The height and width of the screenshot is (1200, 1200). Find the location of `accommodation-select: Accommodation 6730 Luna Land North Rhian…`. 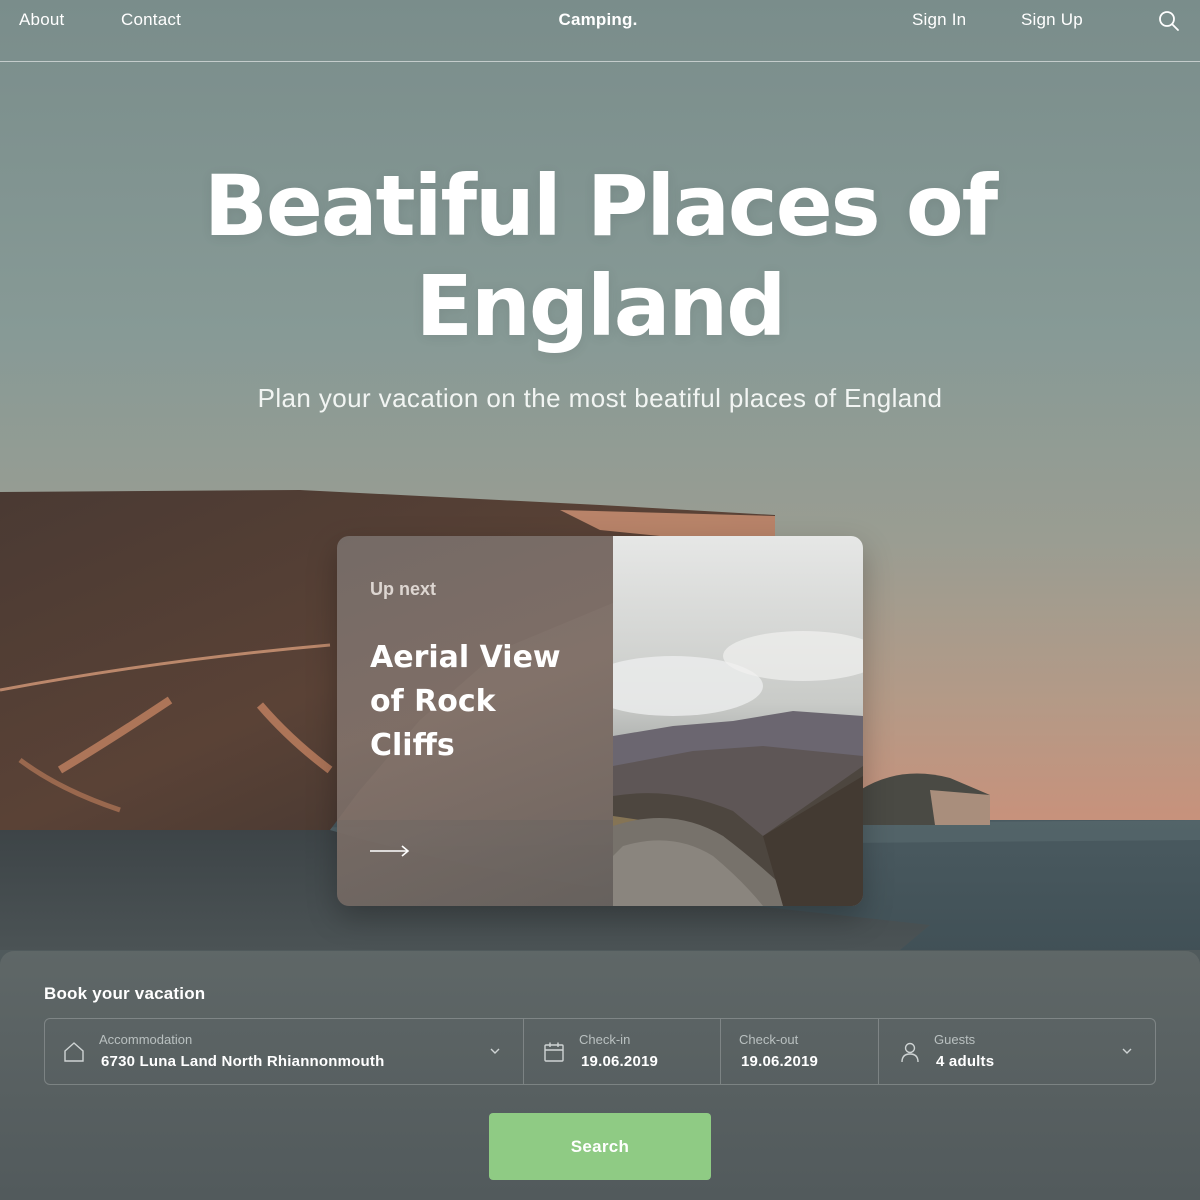

accommodation-select: Accommodation 6730 Luna Land North Rhian… is located at coordinates (284, 1051).